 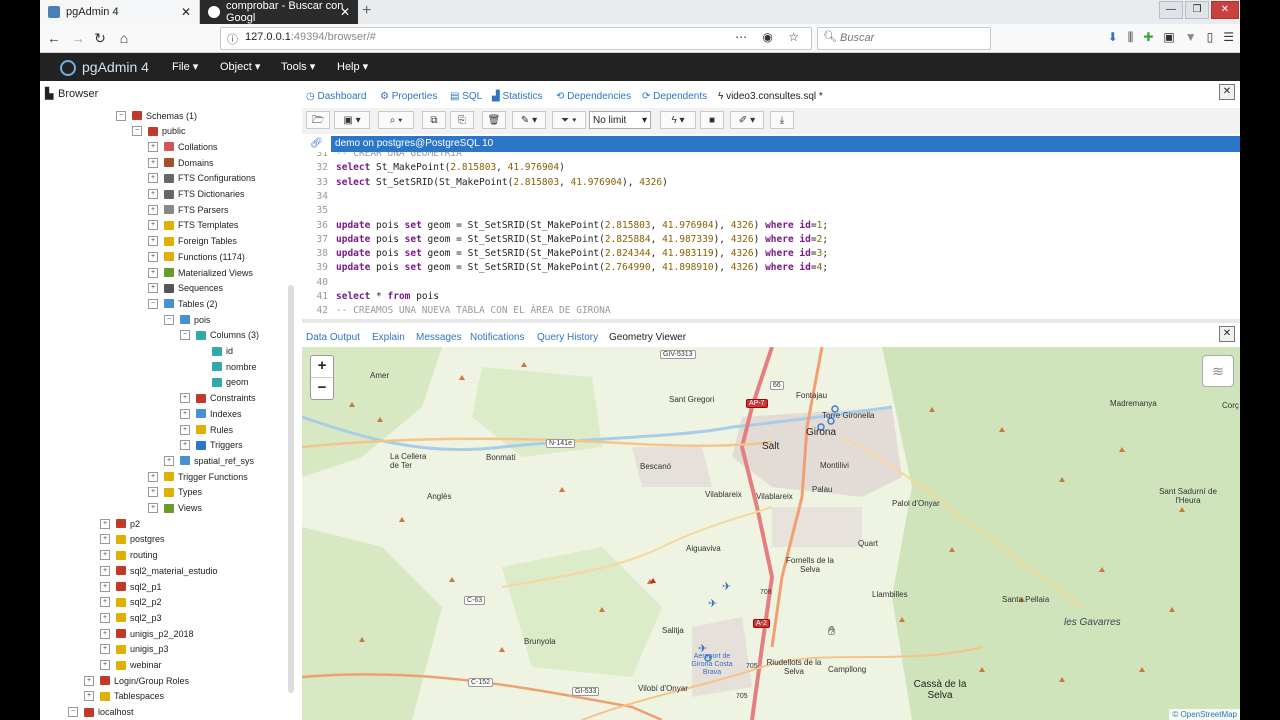 I want to click on tree-node: + Sequences, so click(x=185, y=288).